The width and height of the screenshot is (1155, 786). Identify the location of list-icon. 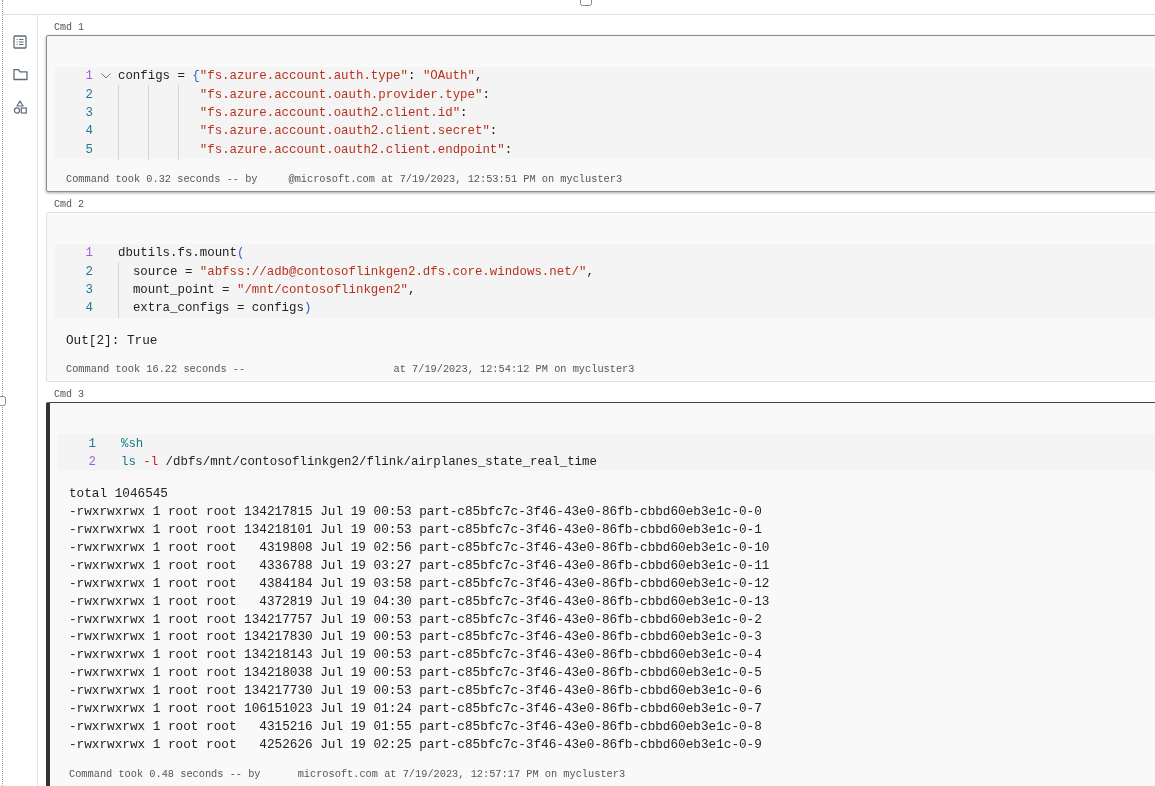
(20, 42).